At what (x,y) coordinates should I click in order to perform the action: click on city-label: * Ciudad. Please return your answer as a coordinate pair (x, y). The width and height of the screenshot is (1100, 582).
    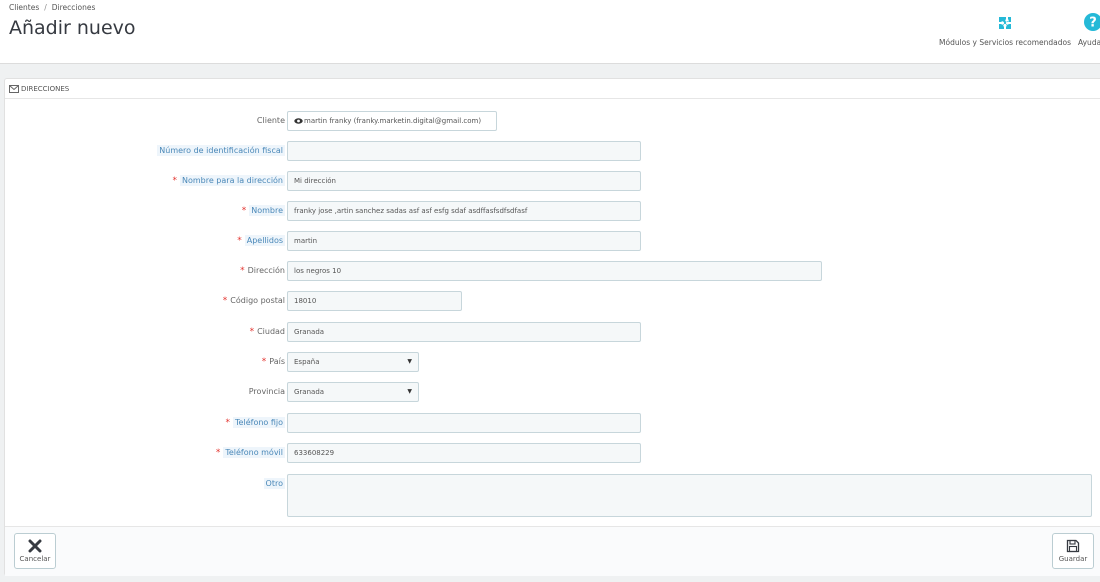
    Looking at the image, I should click on (267, 332).